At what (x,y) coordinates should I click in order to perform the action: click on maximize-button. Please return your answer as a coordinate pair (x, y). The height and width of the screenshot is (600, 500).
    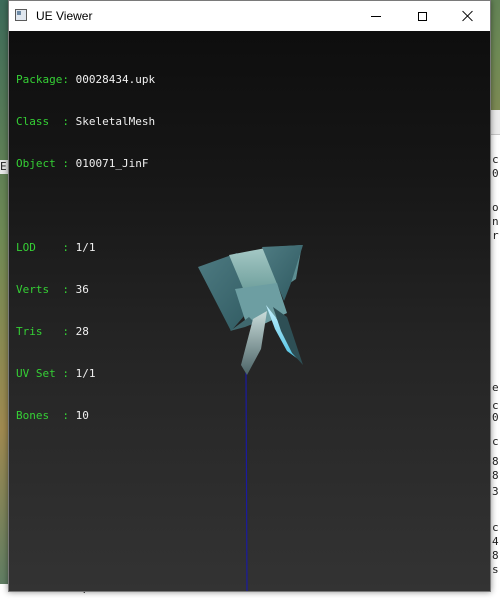
    Looking at the image, I should click on (422, 16).